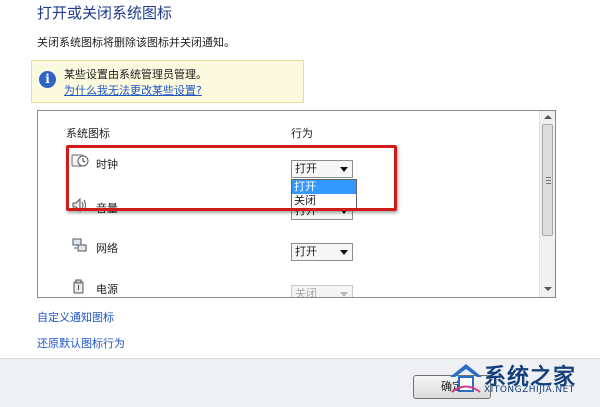 The width and height of the screenshot is (600, 407). Describe the element at coordinates (529, 390) in the screenshot. I see `watermark-url: XITONGZHIJIA.NET` at that location.